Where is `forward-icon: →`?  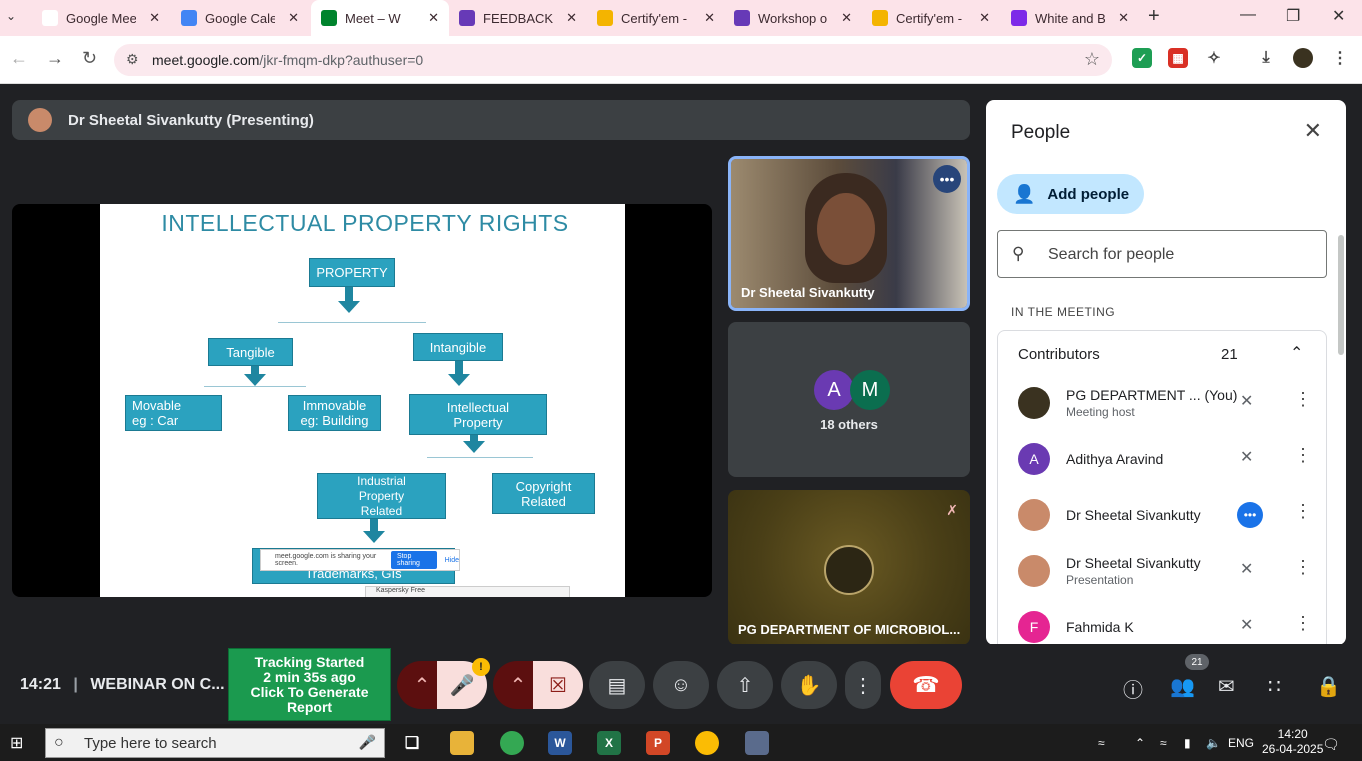 forward-icon: → is located at coordinates (55, 58).